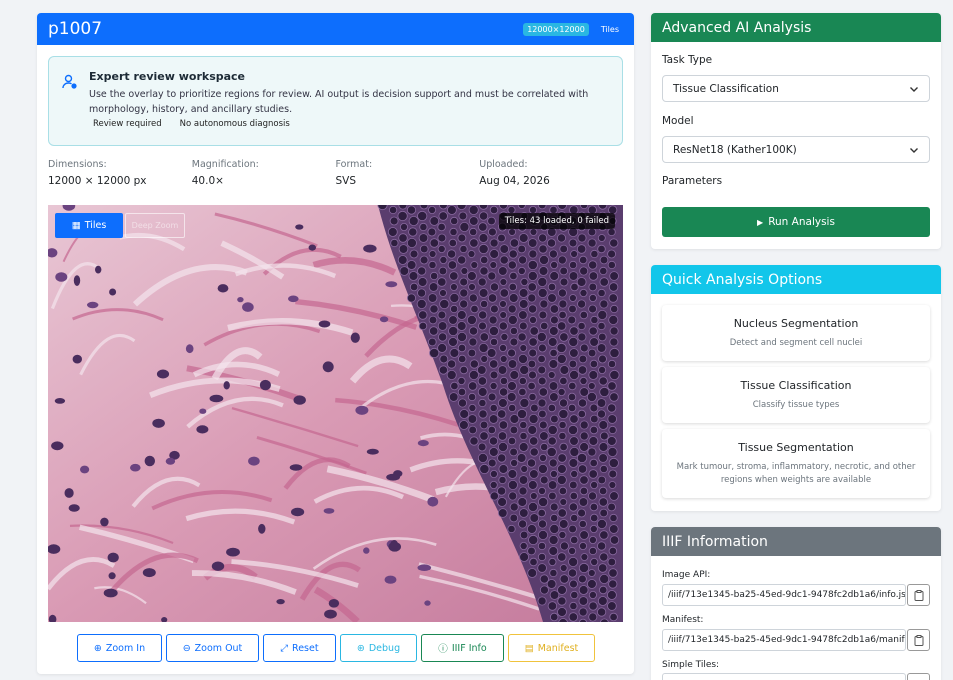  What do you see at coordinates (284, 648) in the screenshot?
I see `expand-icon: ⤢` at bounding box center [284, 648].